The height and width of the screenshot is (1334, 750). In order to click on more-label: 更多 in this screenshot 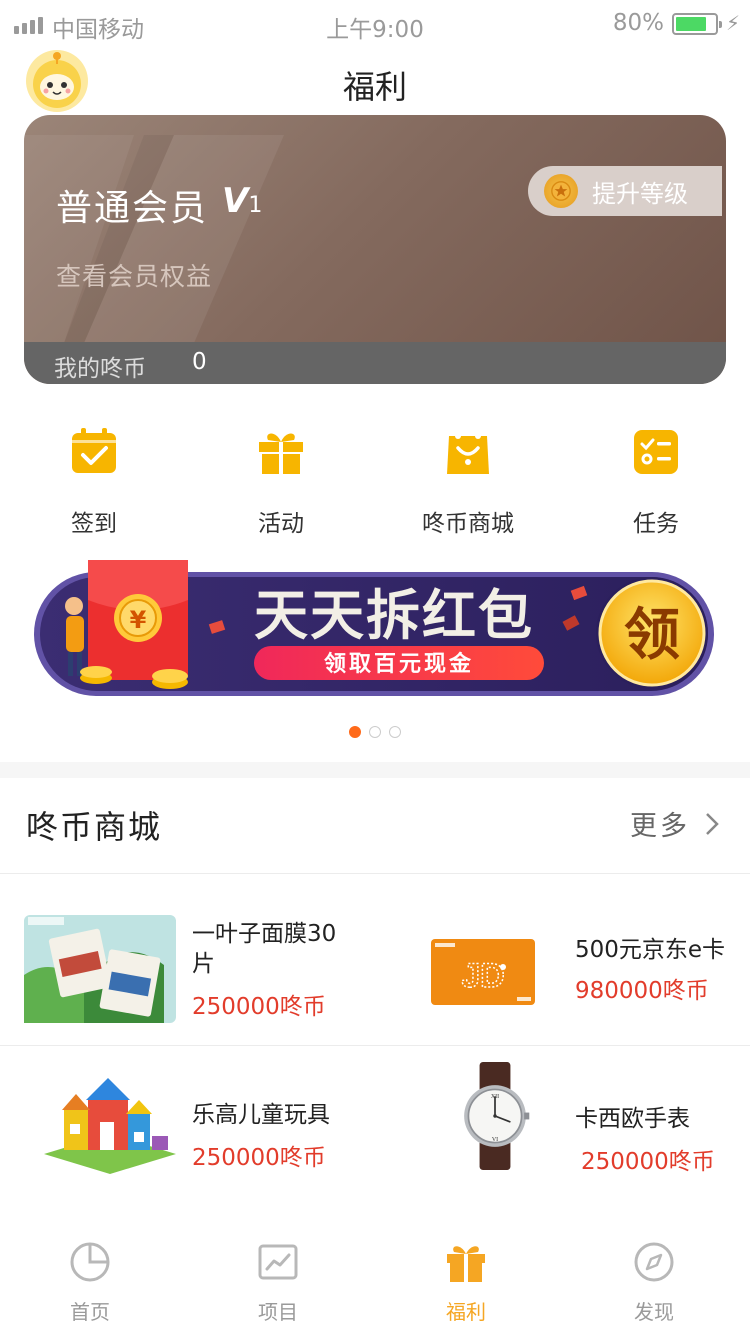, I will do `click(660, 826)`.